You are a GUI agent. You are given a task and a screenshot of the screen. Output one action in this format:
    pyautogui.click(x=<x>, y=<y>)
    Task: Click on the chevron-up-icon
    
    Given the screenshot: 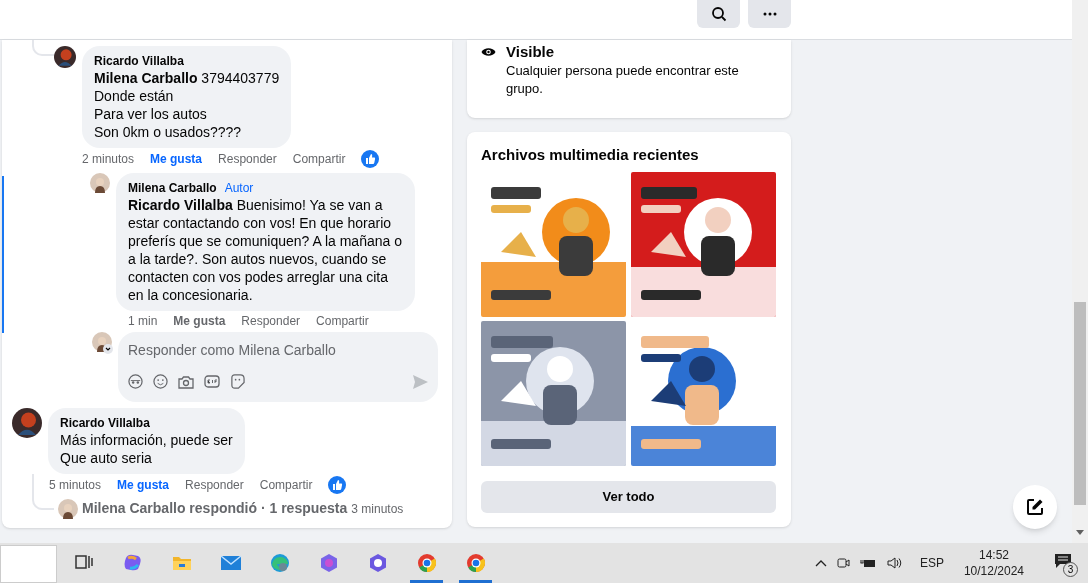 What is the action you would take?
    pyautogui.click(x=820, y=563)
    